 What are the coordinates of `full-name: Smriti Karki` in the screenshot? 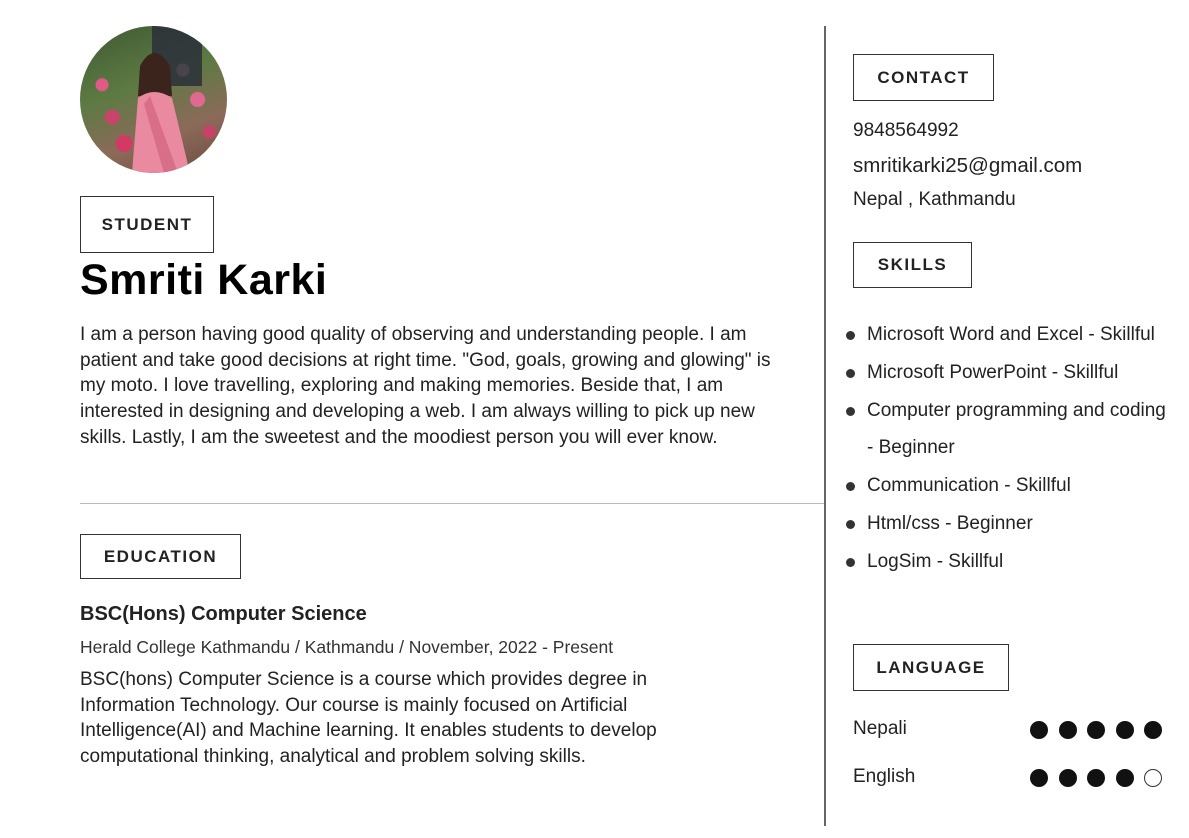 It's located at (204, 280).